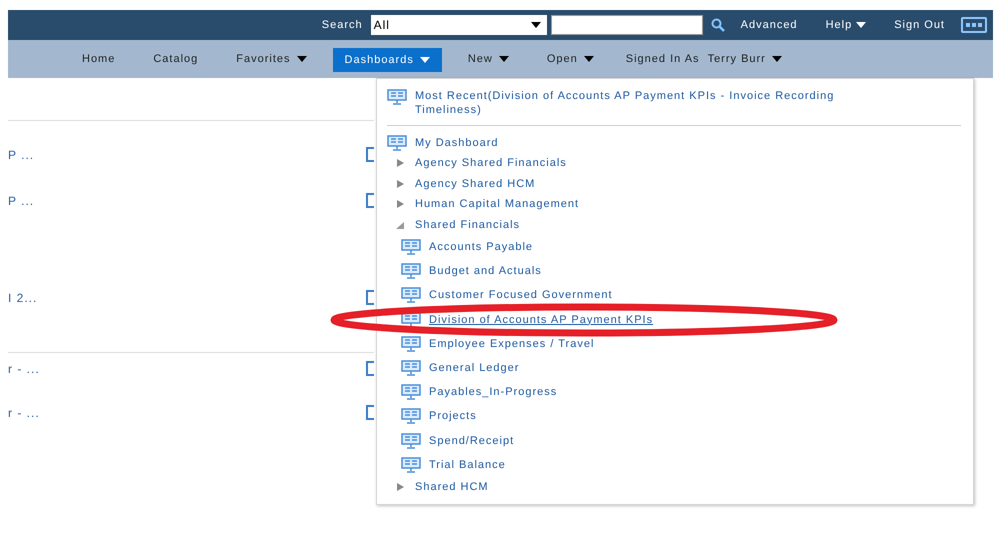 This screenshot has height=537, width=998. I want to click on menu-item: Division of Accounts AP Payment KPIs, so click(680, 320).